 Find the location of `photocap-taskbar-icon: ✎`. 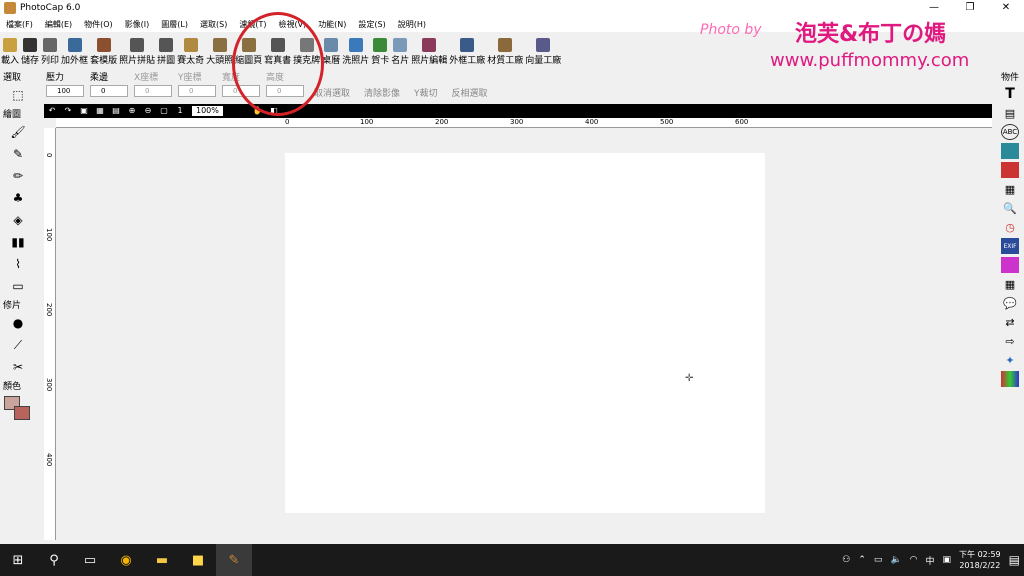

photocap-taskbar-icon: ✎ is located at coordinates (234, 560).